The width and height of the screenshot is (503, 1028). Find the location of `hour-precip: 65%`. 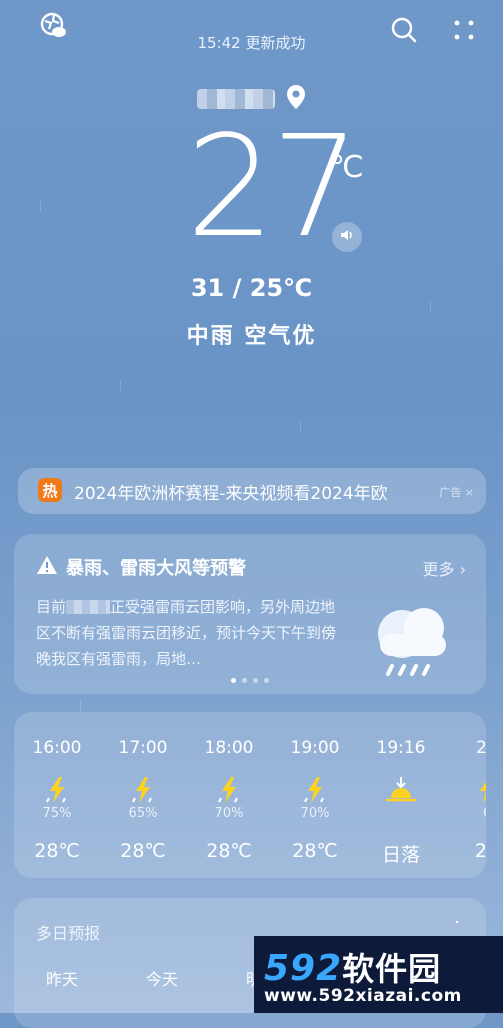

hour-precip: 65% is located at coordinates (143, 813).